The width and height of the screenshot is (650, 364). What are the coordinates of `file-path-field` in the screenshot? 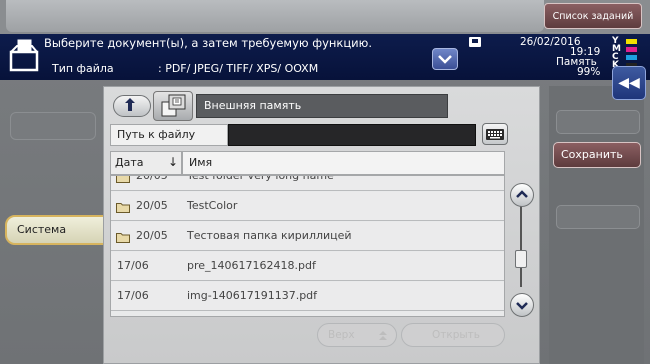 It's located at (352, 135).